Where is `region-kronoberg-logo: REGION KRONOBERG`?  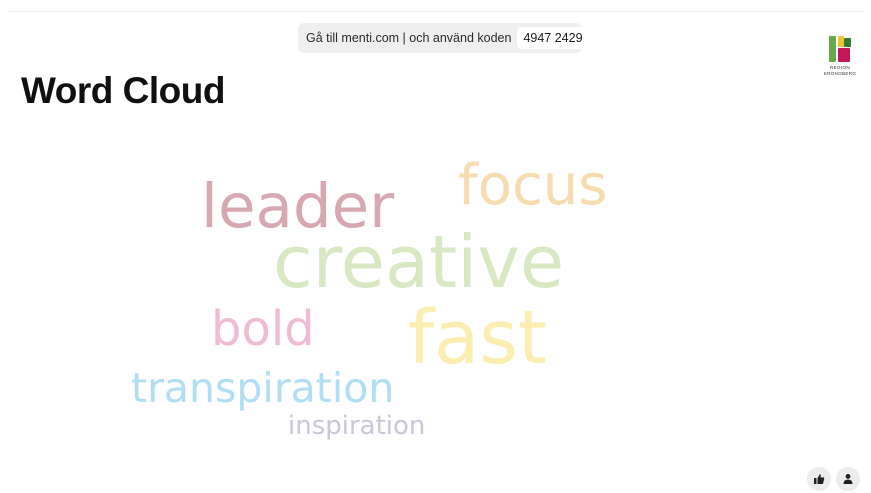 region-kronoberg-logo: REGION KRONOBERG is located at coordinates (840, 56).